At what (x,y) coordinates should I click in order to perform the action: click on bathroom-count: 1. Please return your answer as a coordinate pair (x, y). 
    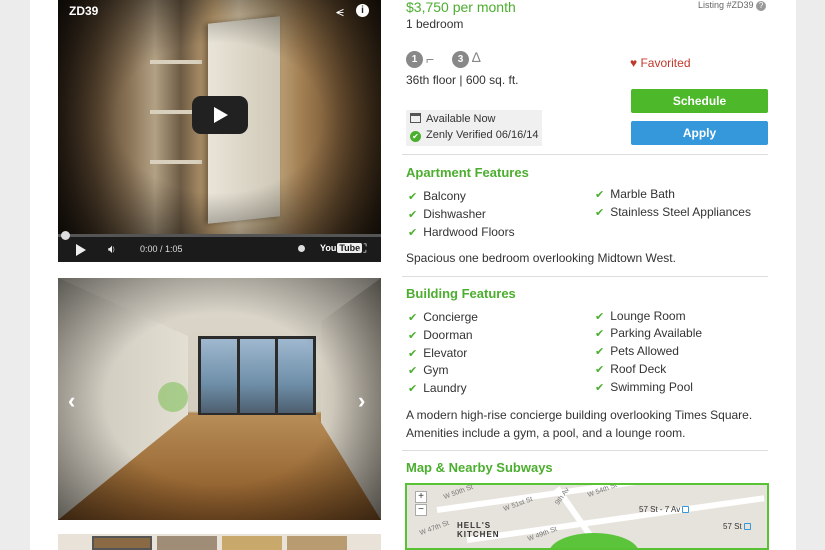
    Looking at the image, I should click on (414, 59).